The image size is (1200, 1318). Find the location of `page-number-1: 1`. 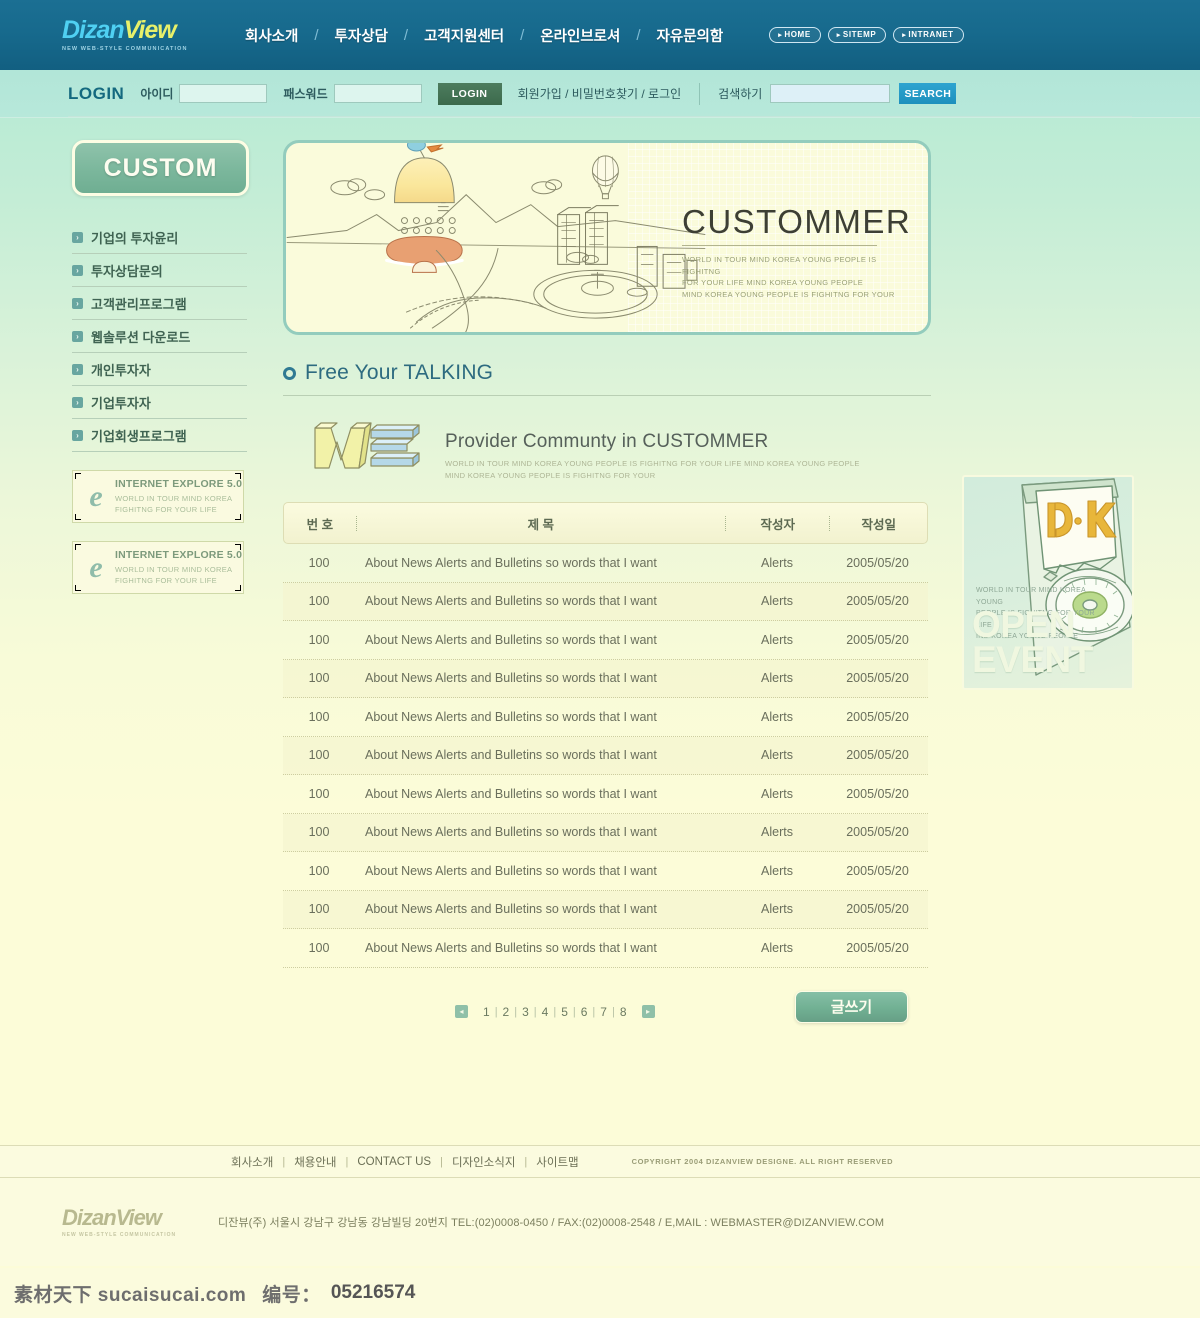

page-number-1: 1 is located at coordinates (486, 1012).